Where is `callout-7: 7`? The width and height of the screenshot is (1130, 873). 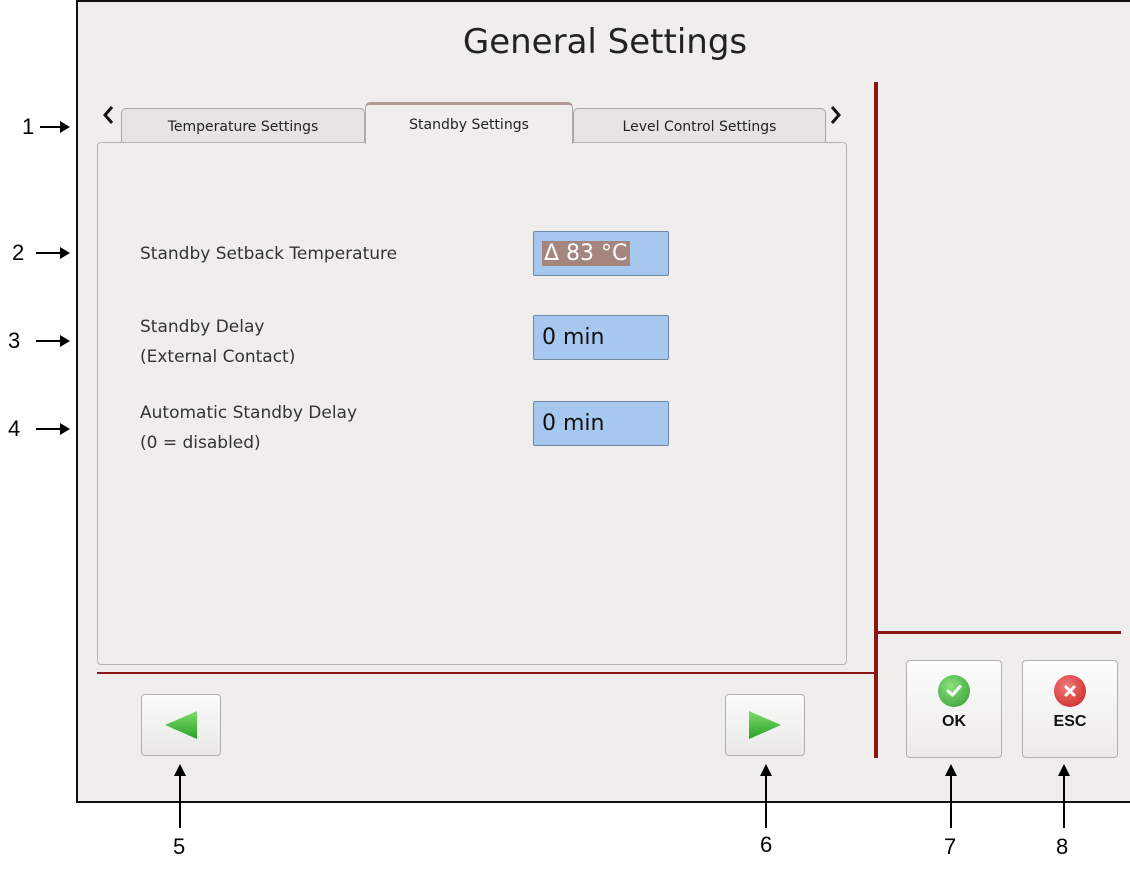 callout-7: 7 is located at coordinates (950, 846).